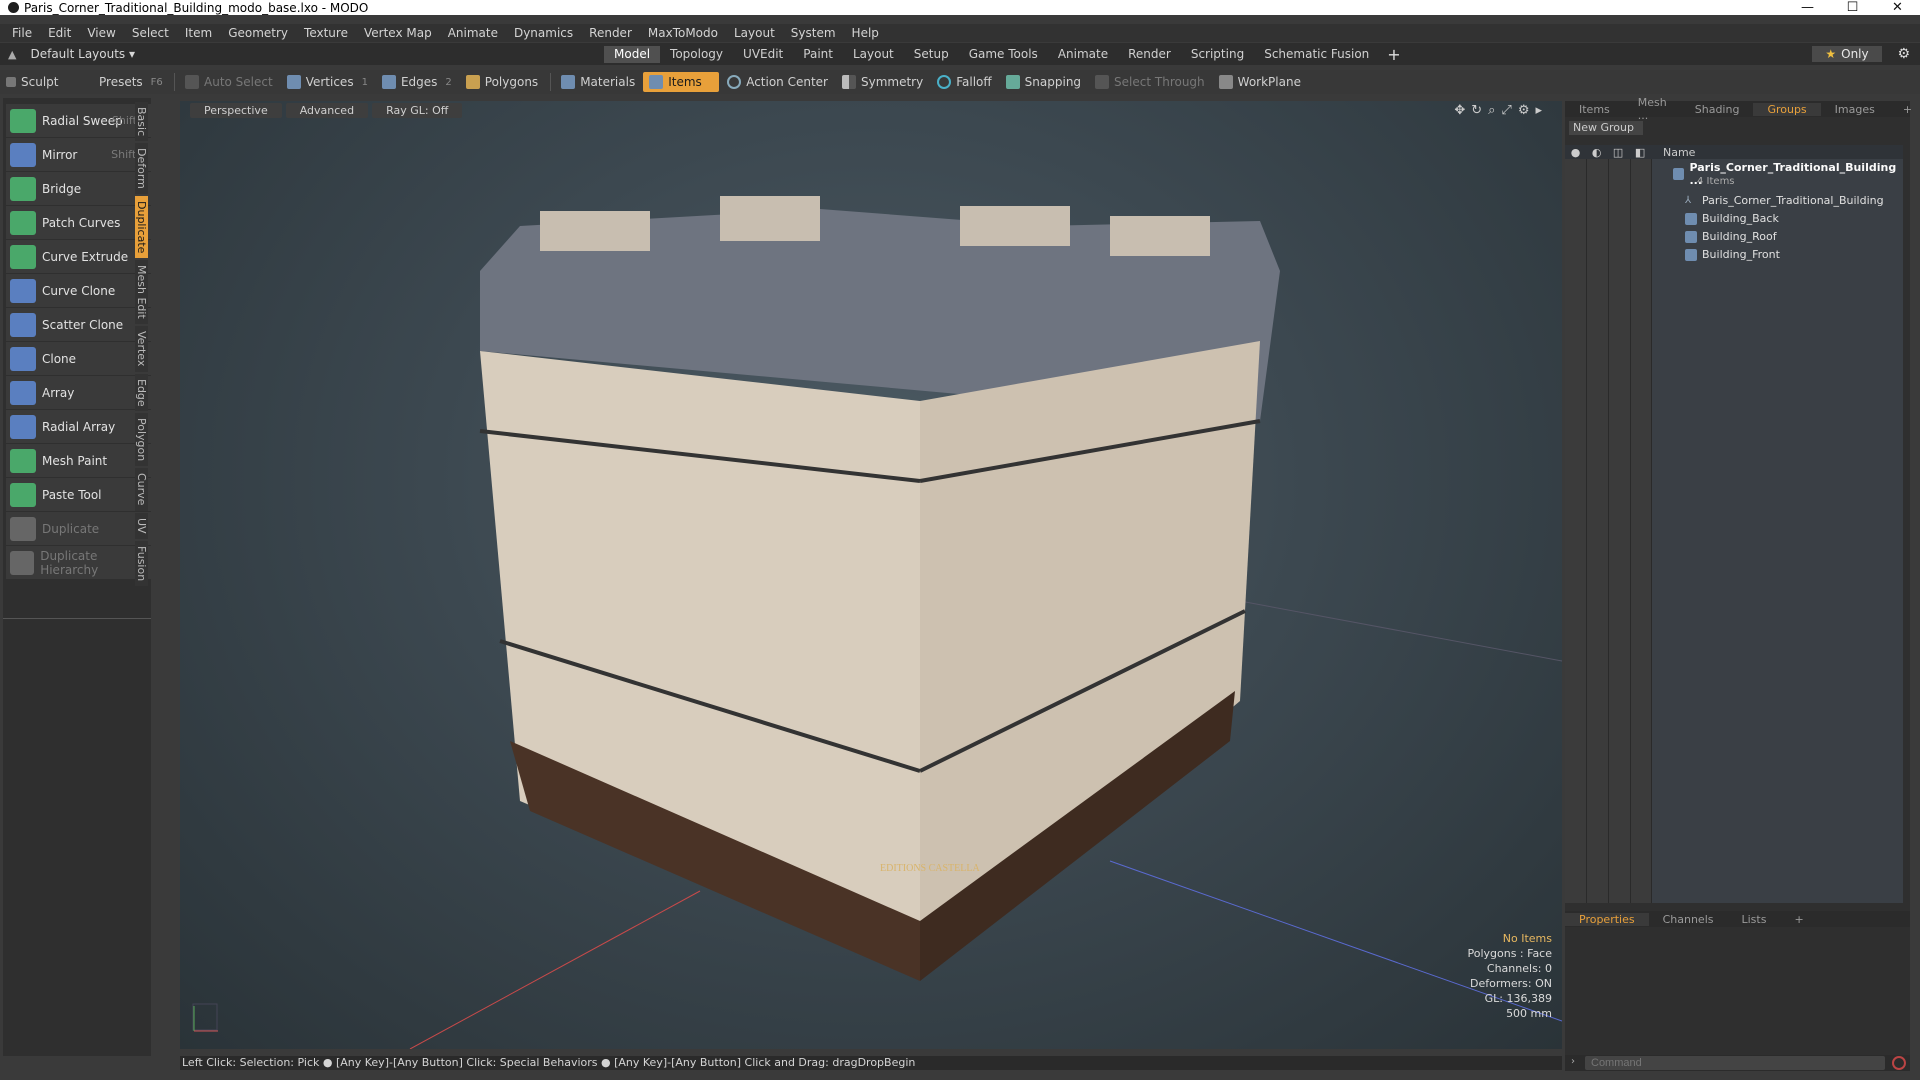 The image size is (1920, 1080). Describe the element at coordinates (141, 169) in the screenshot. I see `vtab-deform: Deform` at that location.